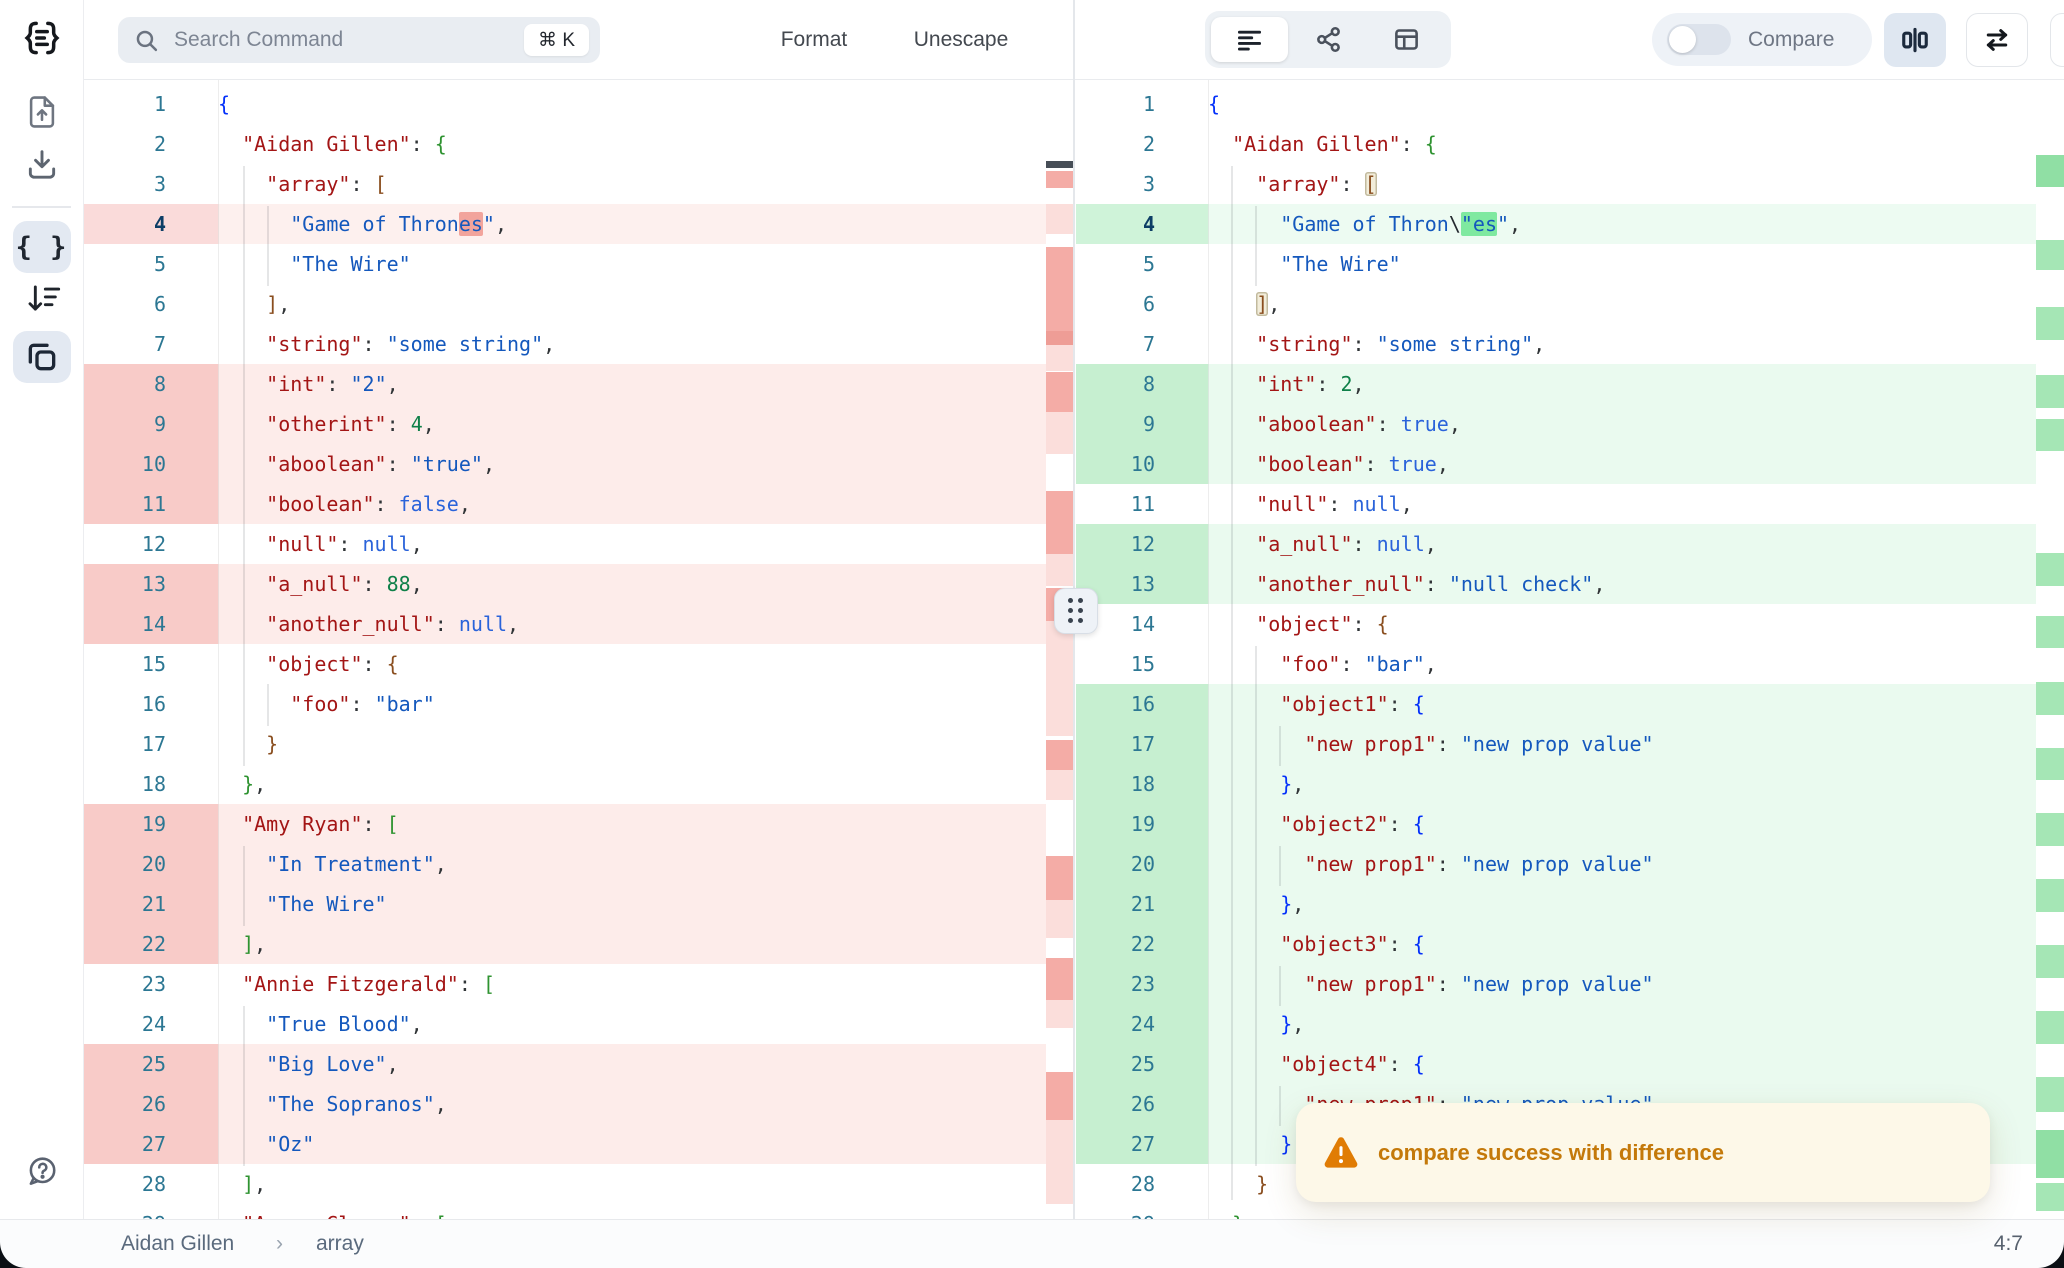  Describe the element at coordinates (1556, 824) in the screenshot. I see `code-line-right-19: 19 "object2": {` at that location.